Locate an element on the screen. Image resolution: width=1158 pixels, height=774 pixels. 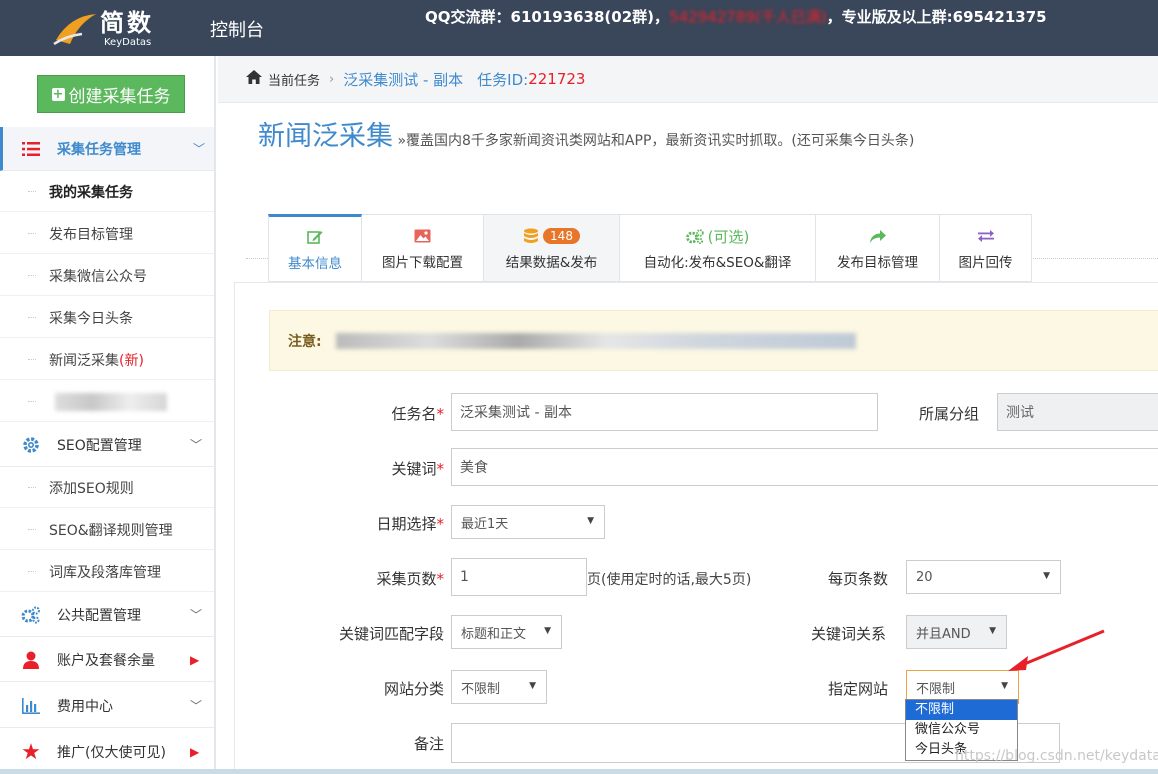
sidebar-item-my-tasks: 我的采集任务 is located at coordinates (107, 191).